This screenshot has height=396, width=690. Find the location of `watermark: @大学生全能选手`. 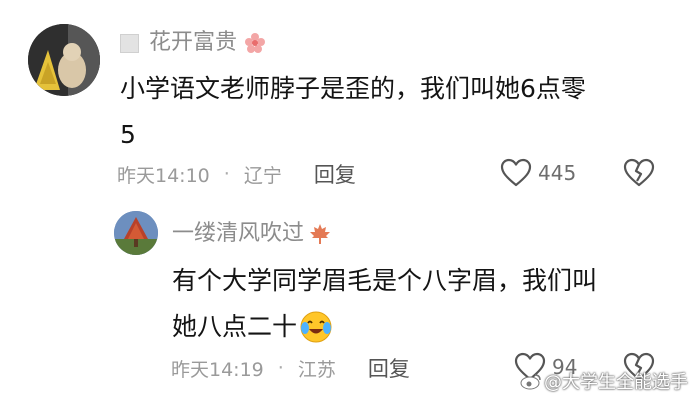

watermark: @大学生全能选手 is located at coordinates (604, 381).